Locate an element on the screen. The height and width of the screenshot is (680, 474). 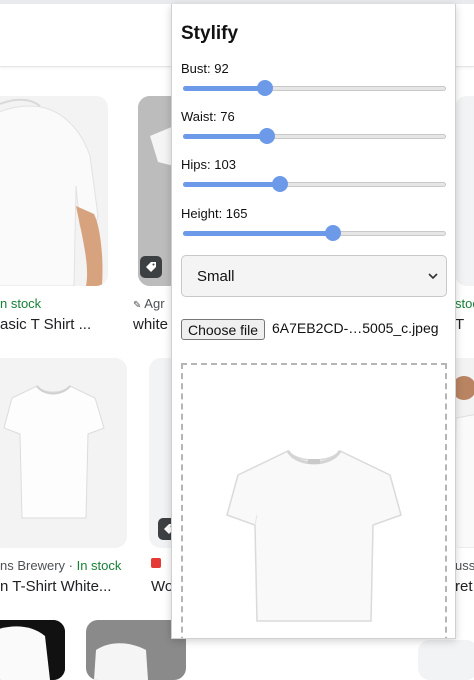
result-source-2: ✎ Agr is located at coordinates (149, 303).